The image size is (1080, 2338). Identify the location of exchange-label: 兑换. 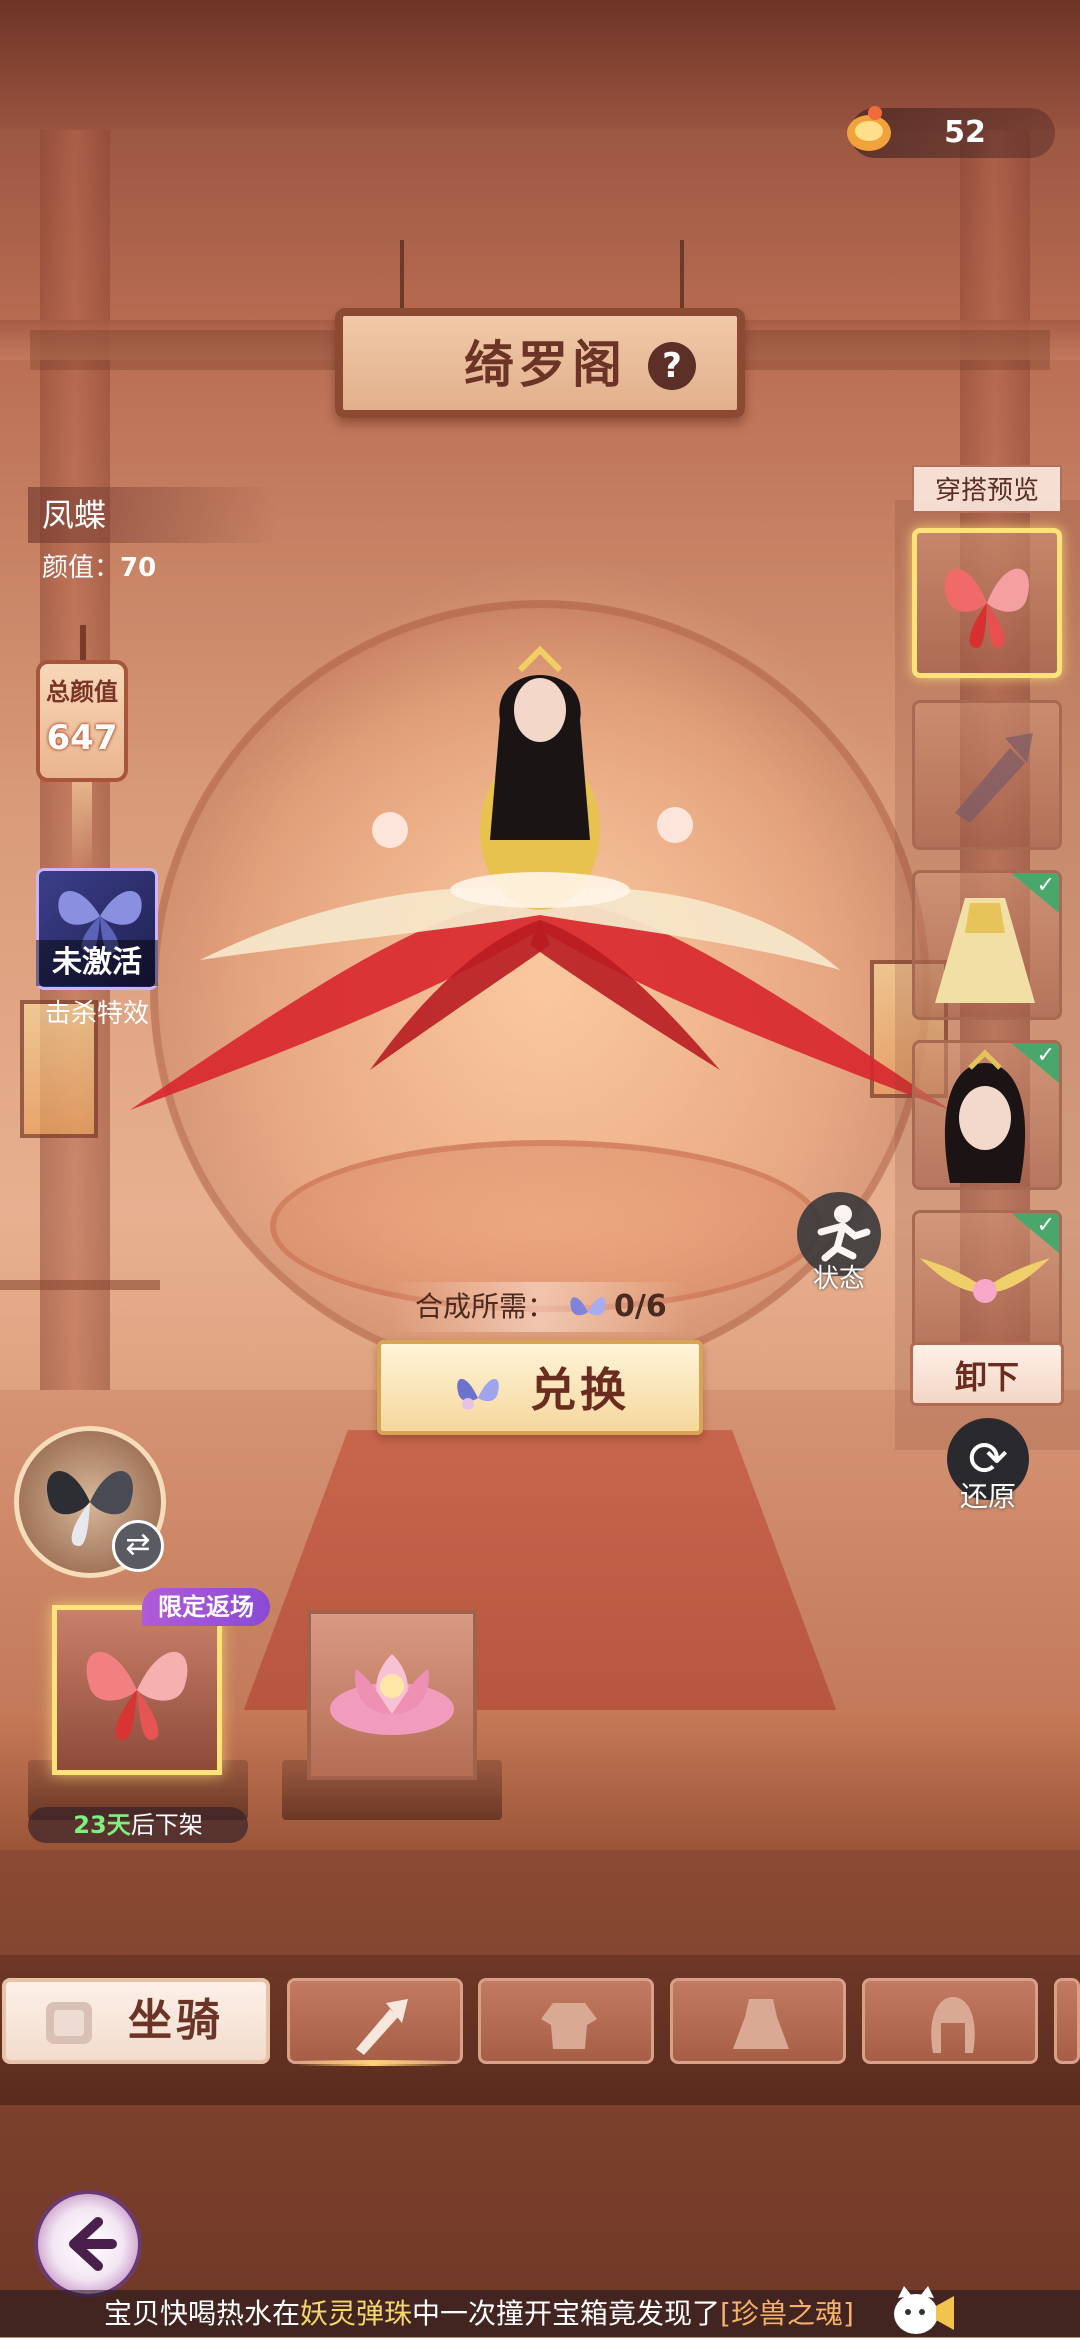
(580, 1390).